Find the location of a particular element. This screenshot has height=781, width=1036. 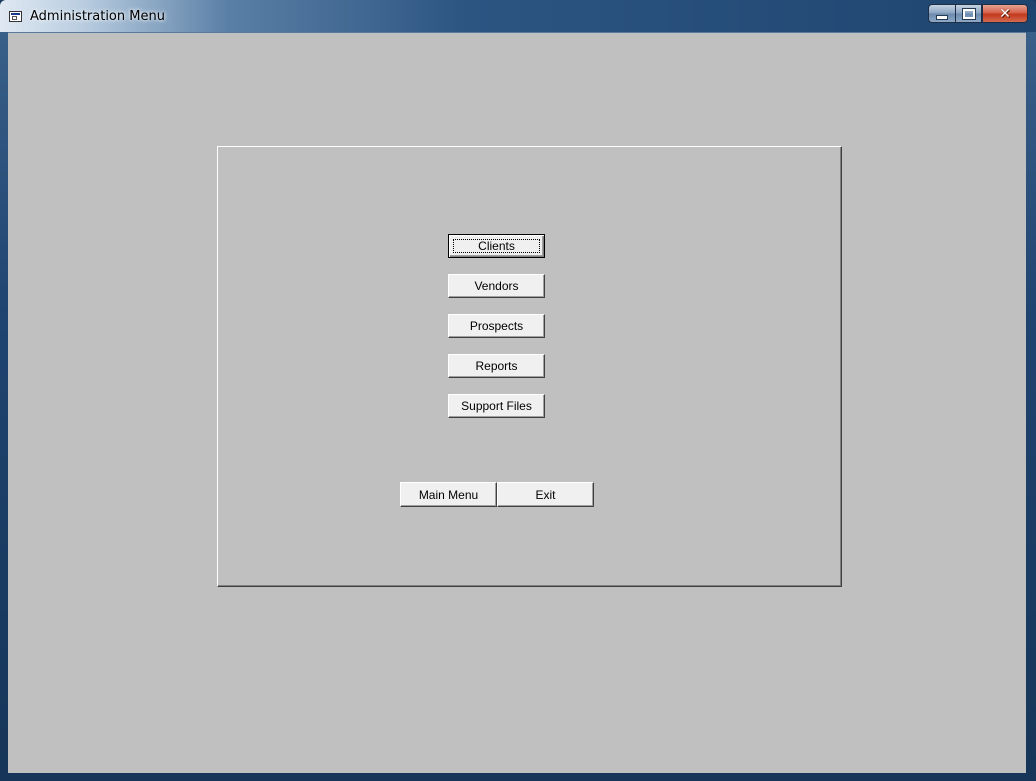

minimize-button is located at coordinates (941, 13).